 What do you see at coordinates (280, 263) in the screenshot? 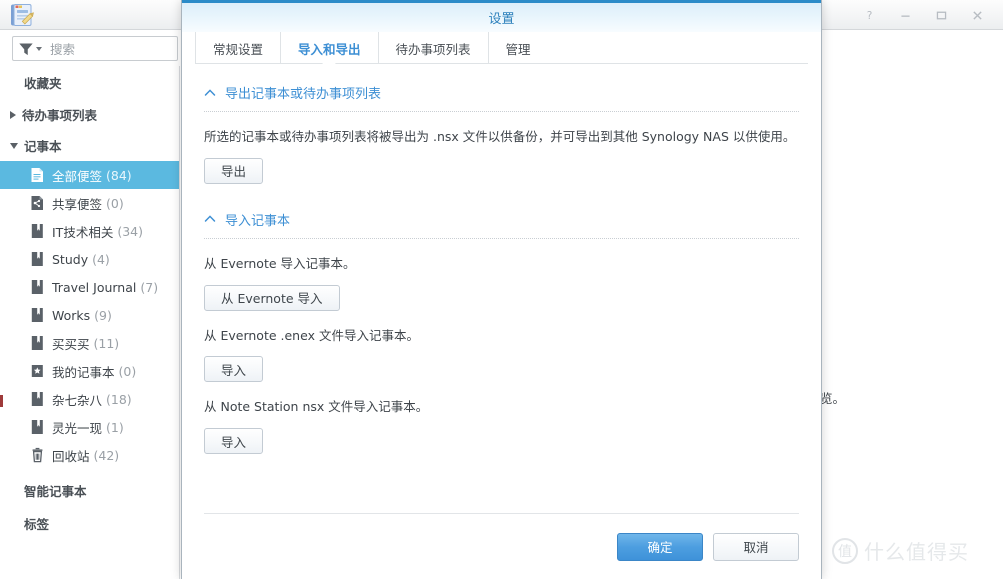
I see `section-description: 从 Evernote 导入记事本。` at bounding box center [280, 263].